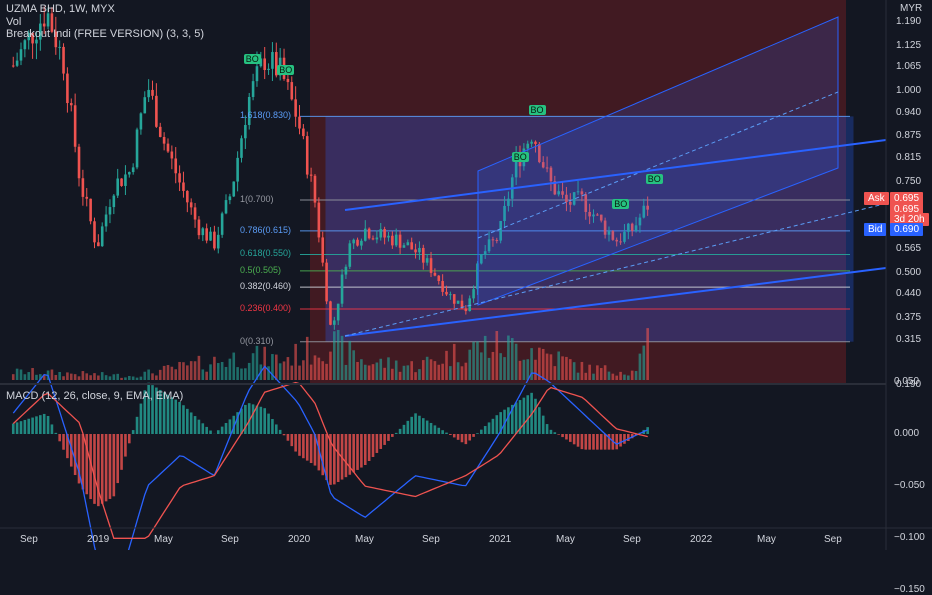 The image size is (932, 595). I want to click on price-tick-3: 1.000, so click(908, 90).